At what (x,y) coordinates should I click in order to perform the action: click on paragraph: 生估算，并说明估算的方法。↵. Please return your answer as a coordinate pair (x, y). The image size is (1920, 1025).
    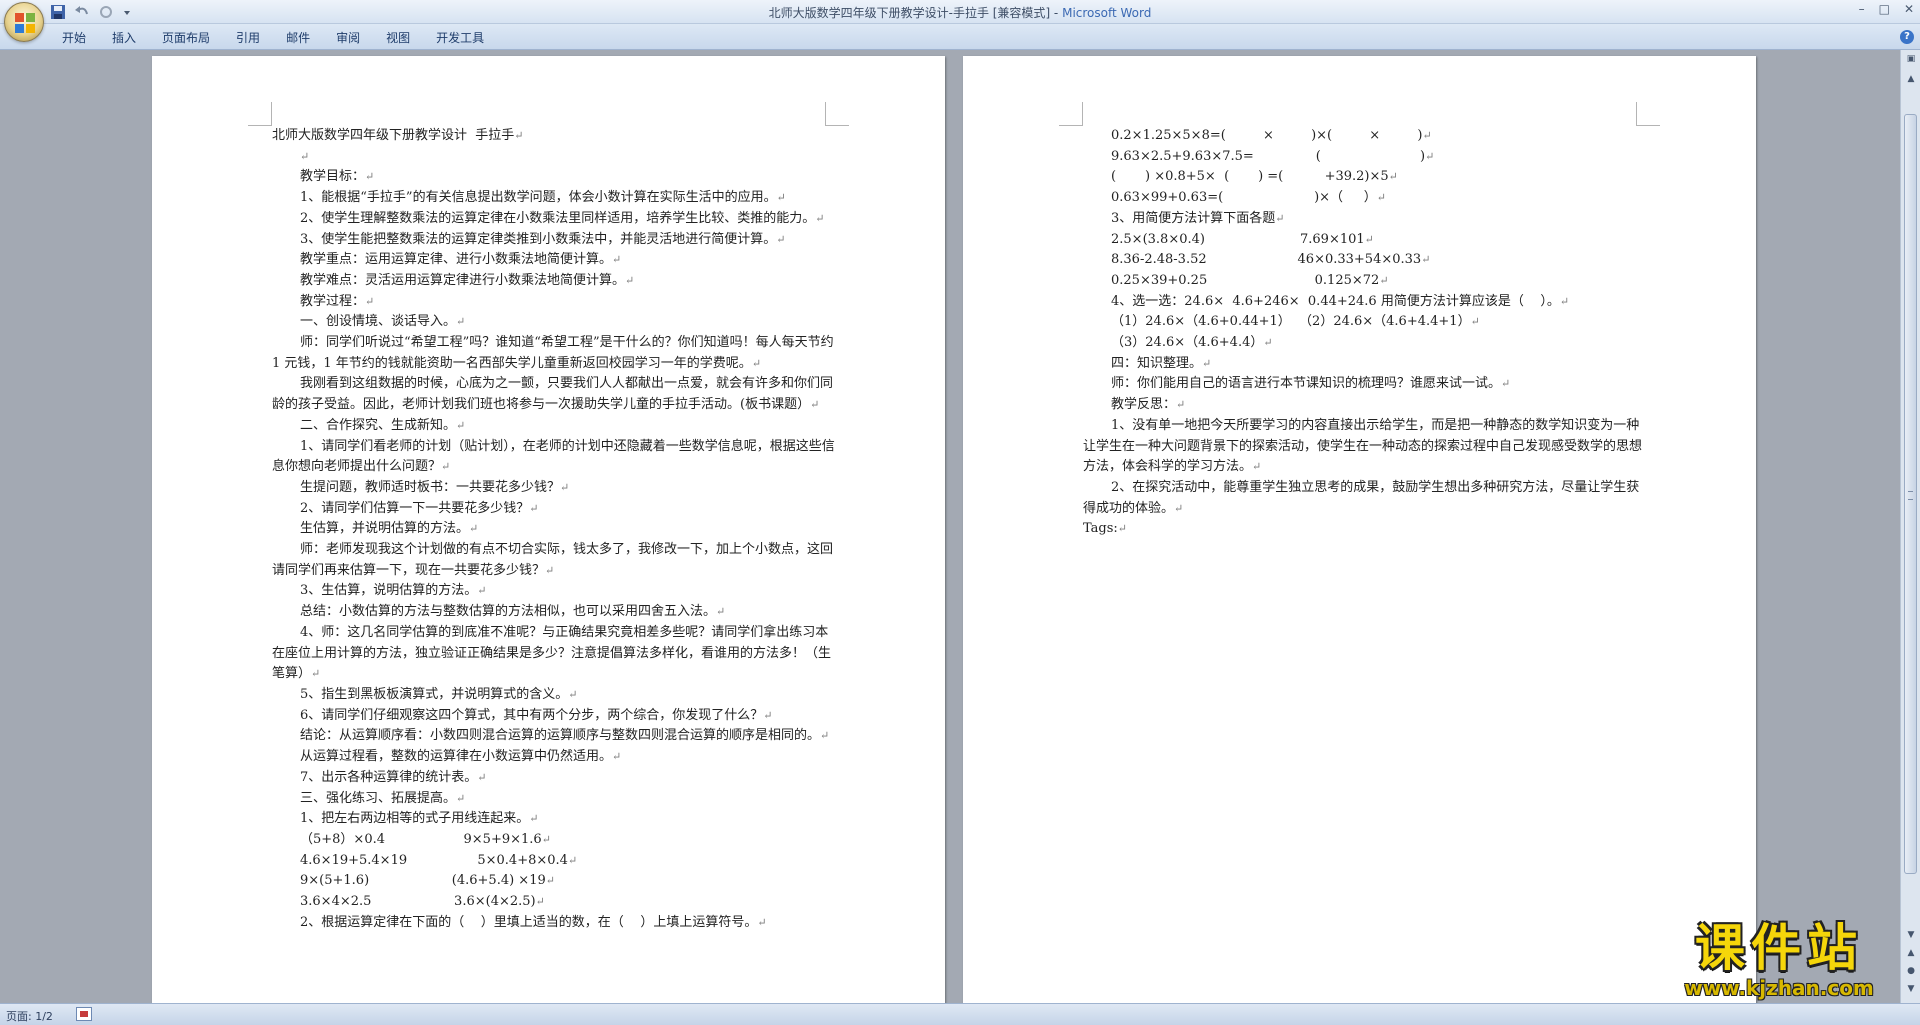
    Looking at the image, I should click on (554, 529).